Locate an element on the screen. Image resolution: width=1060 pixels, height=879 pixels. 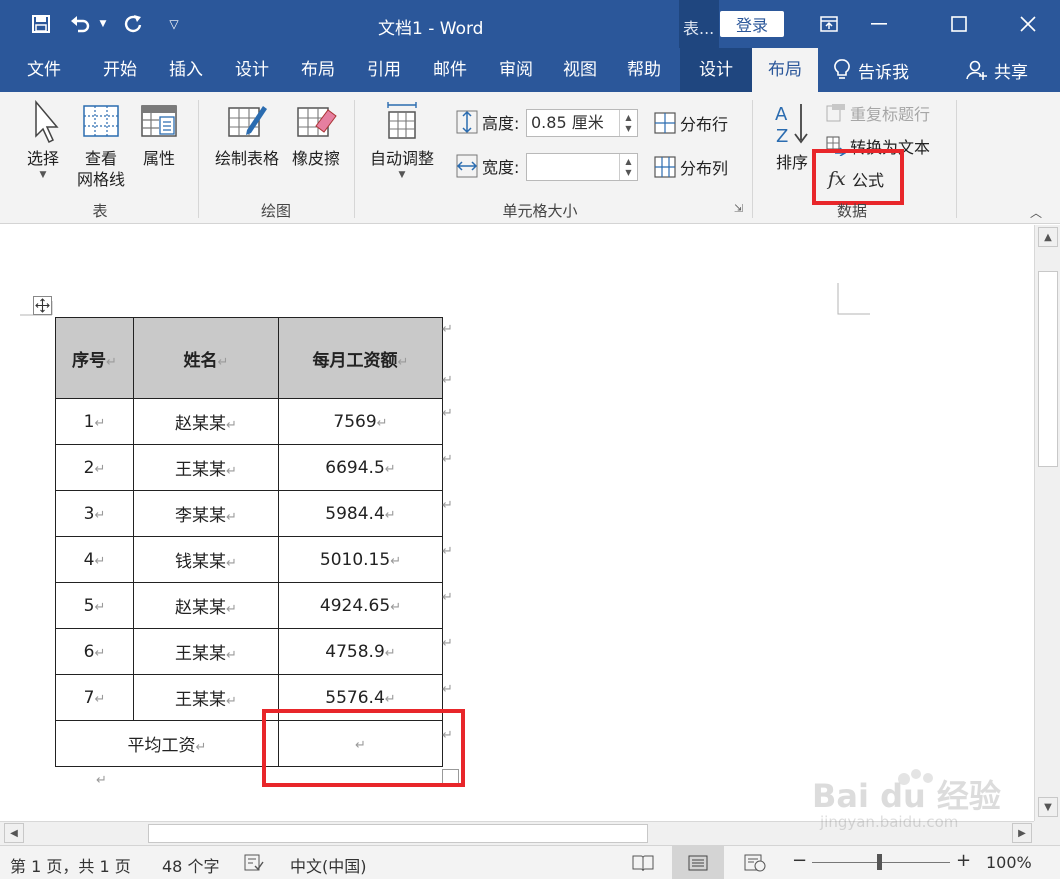
zoom-slider-thumb is located at coordinates (879, 862).